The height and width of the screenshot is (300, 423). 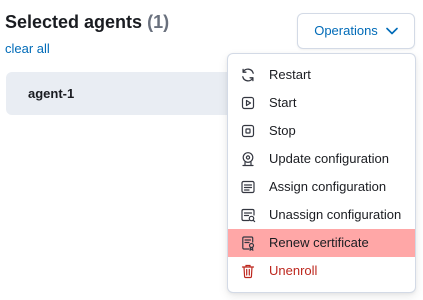 What do you see at coordinates (391, 31) in the screenshot?
I see `chevron-down-icon` at bounding box center [391, 31].